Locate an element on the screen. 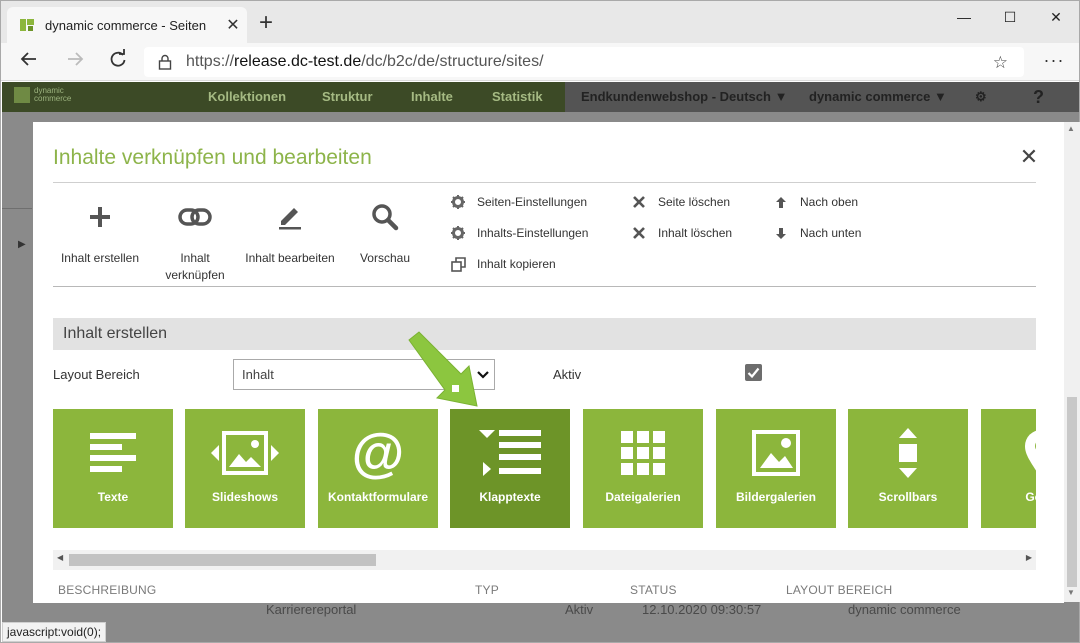 This screenshot has height=643, width=1080. content-settings-label: Inhalts-Einstellungen is located at coordinates (533, 233).